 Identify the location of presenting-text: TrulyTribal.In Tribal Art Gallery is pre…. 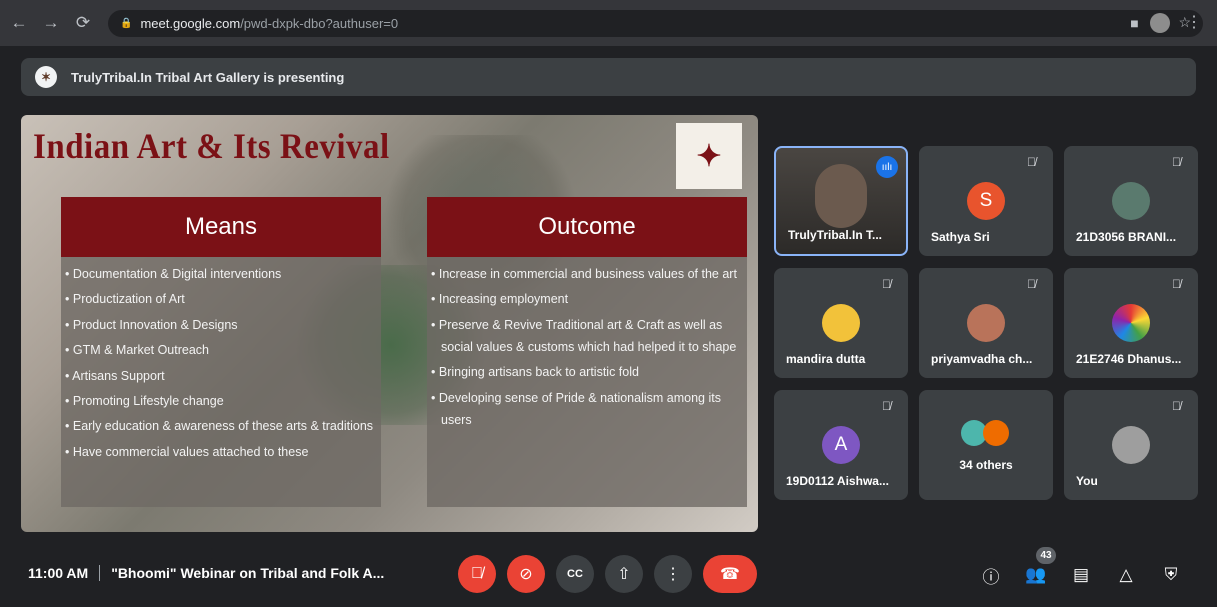
(208, 77).